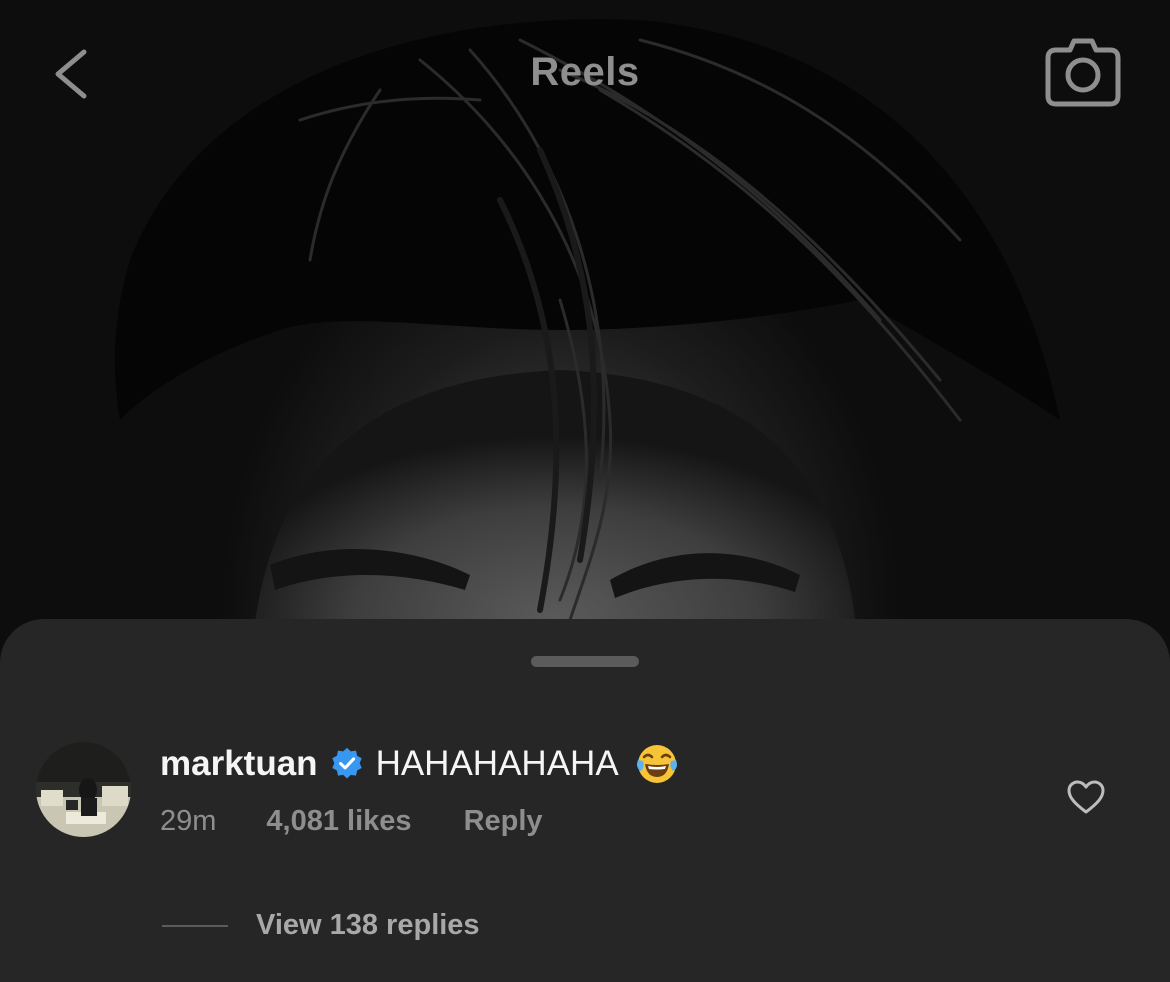 The image size is (1170, 982). I want to click on comment-time: 29m, so click(188, 821).